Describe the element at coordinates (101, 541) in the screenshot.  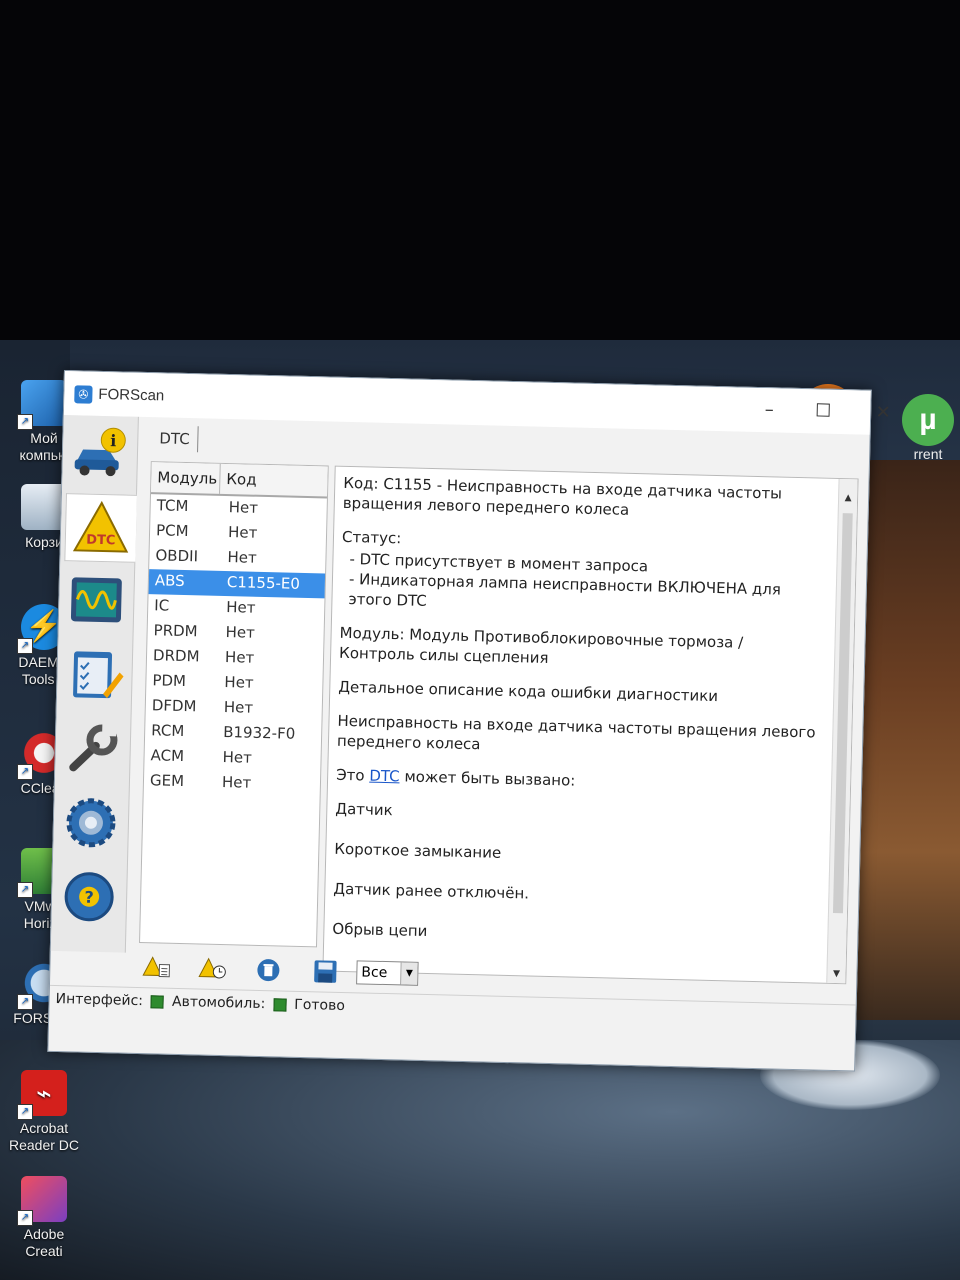
I see `dtc-icon-text: DTC` at that location.